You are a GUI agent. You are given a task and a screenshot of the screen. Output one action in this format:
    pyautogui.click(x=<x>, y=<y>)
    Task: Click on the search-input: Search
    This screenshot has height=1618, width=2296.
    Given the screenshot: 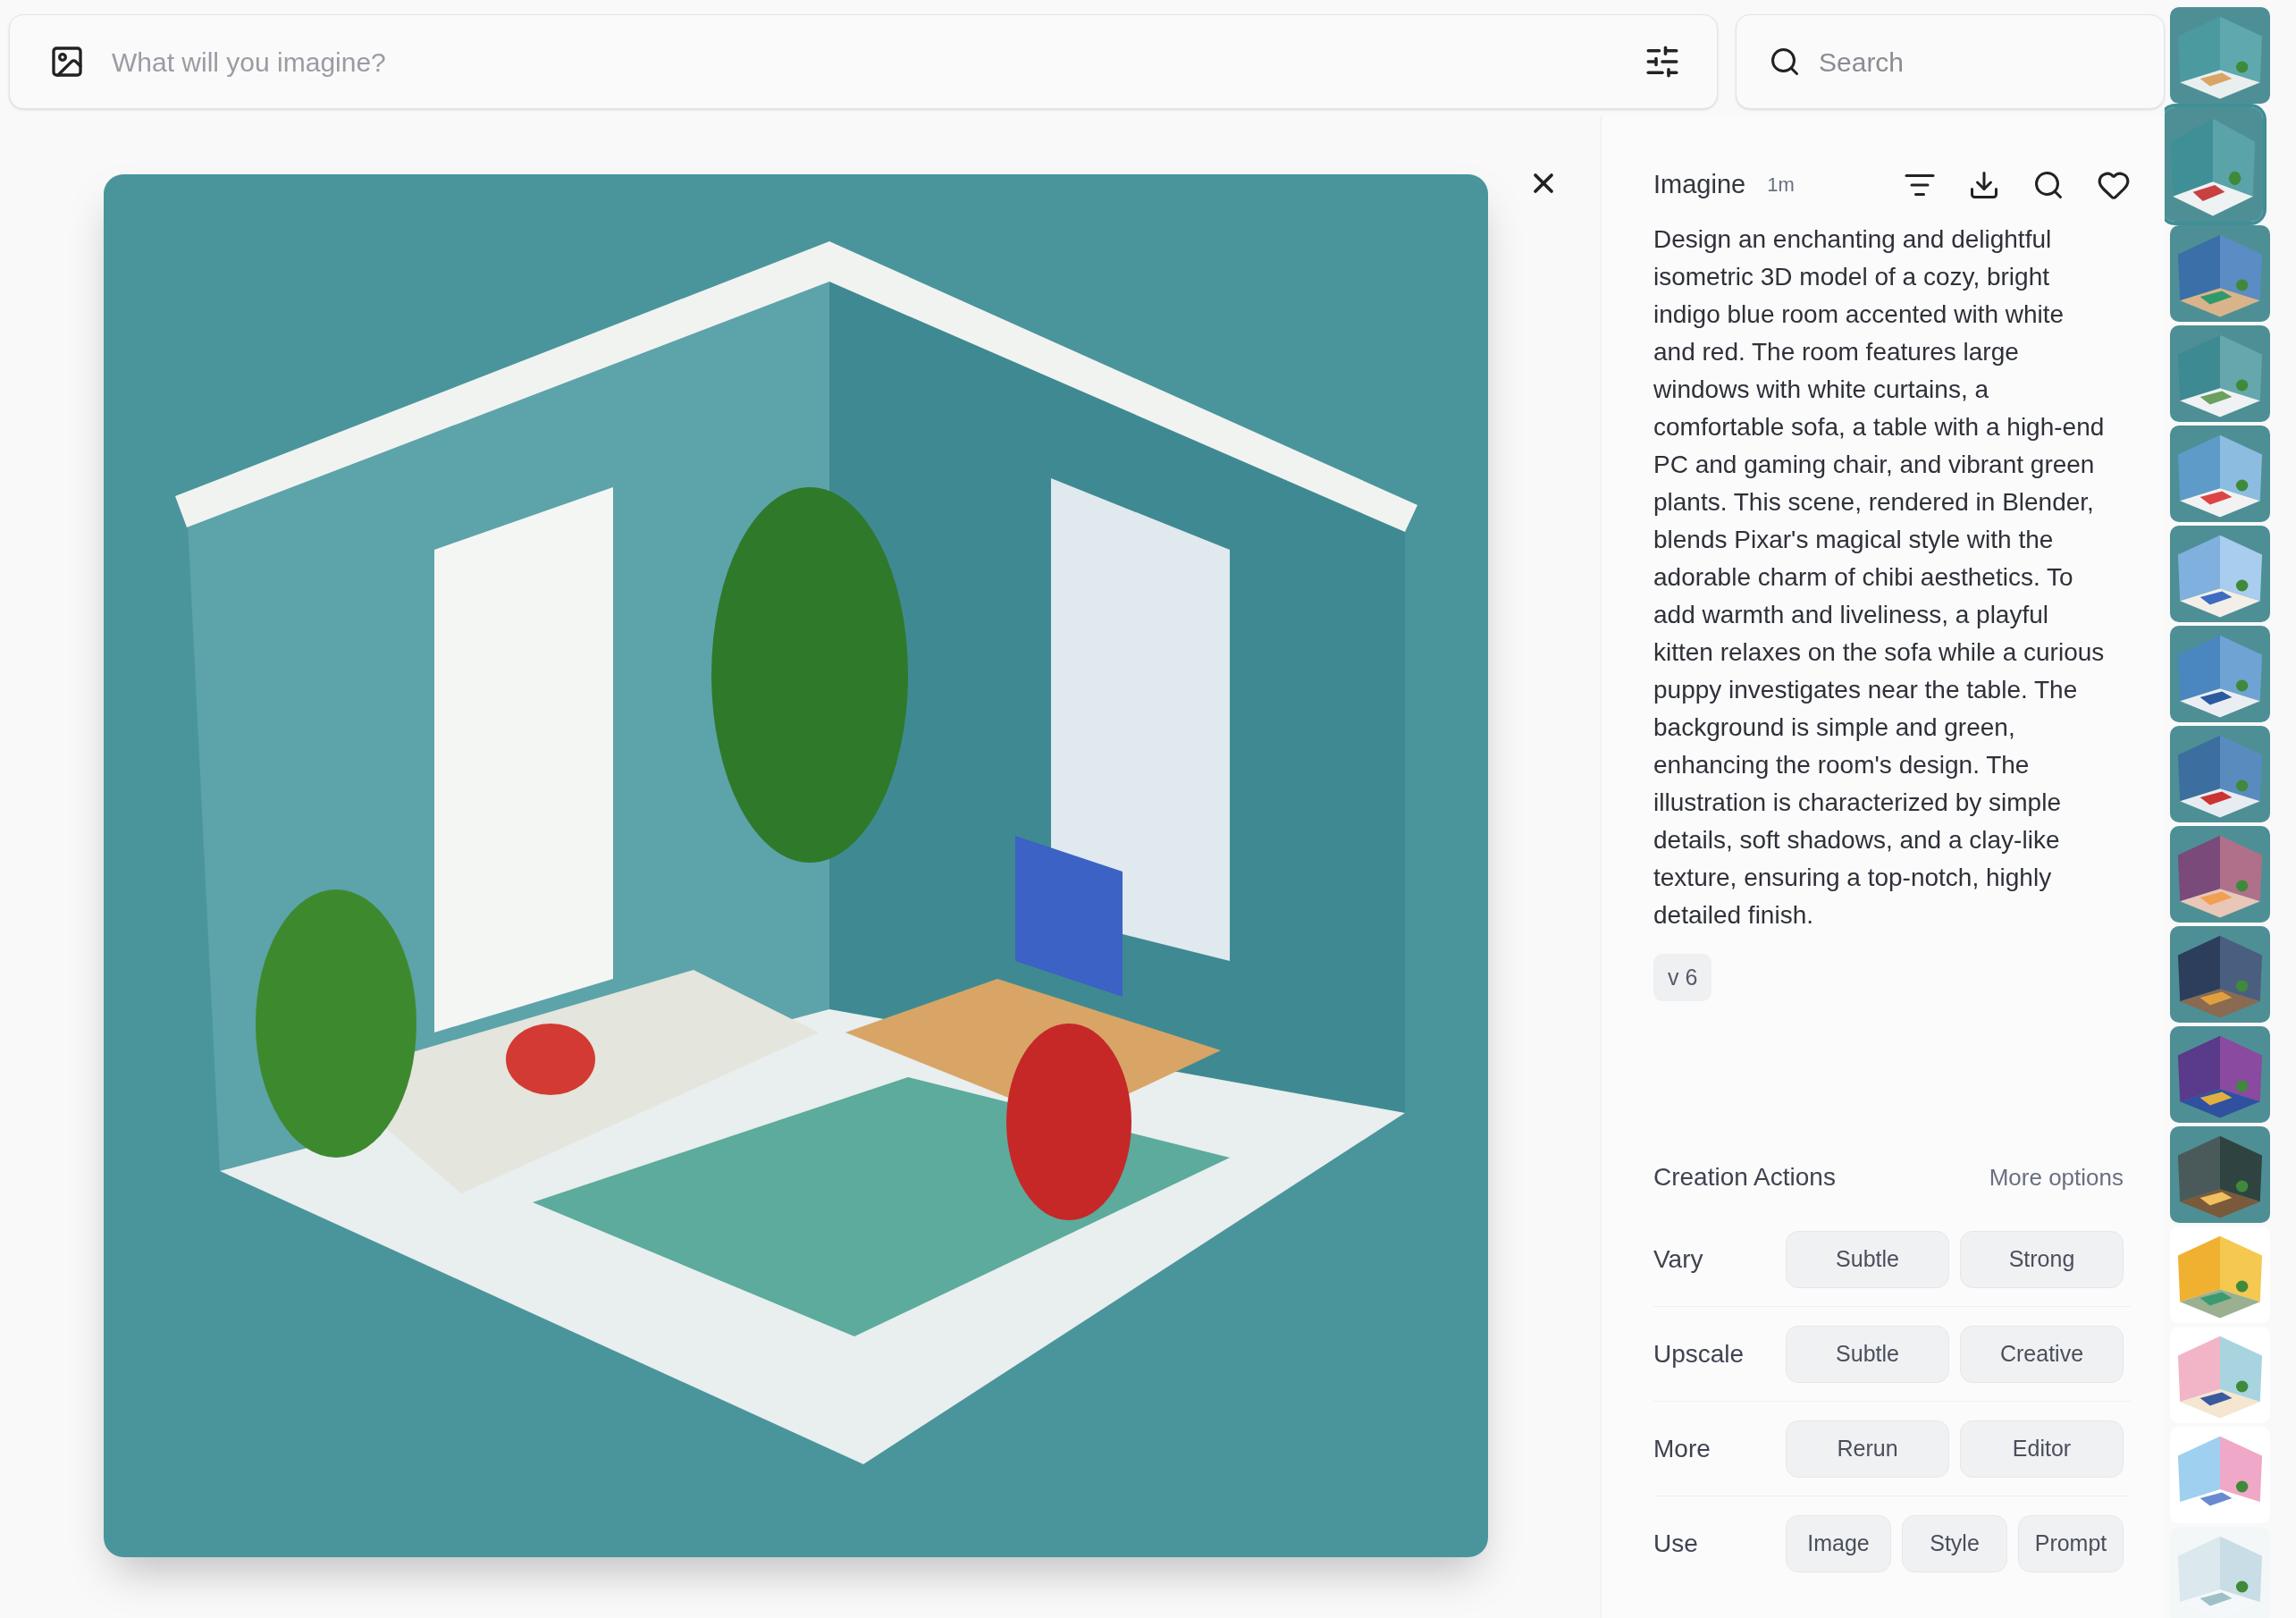 What is the action you would take?
    pyautogui.click(x=1991, y=62)
    